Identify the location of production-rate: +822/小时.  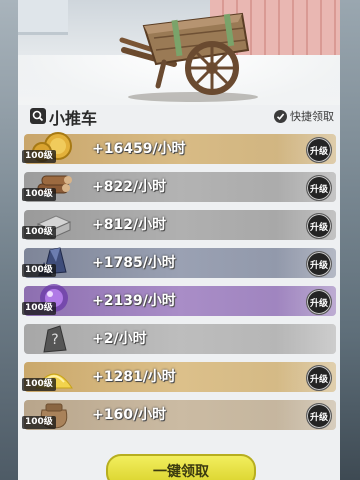
(129, 187).